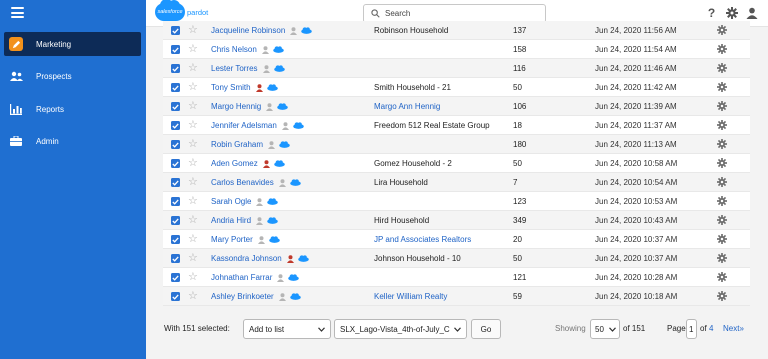 The image size is (768, 359). What do you see at coordinates (72, 44) in the screenshot?
I see `sidebar-item-marketing: Marketing` at bounding box center [72, 44].